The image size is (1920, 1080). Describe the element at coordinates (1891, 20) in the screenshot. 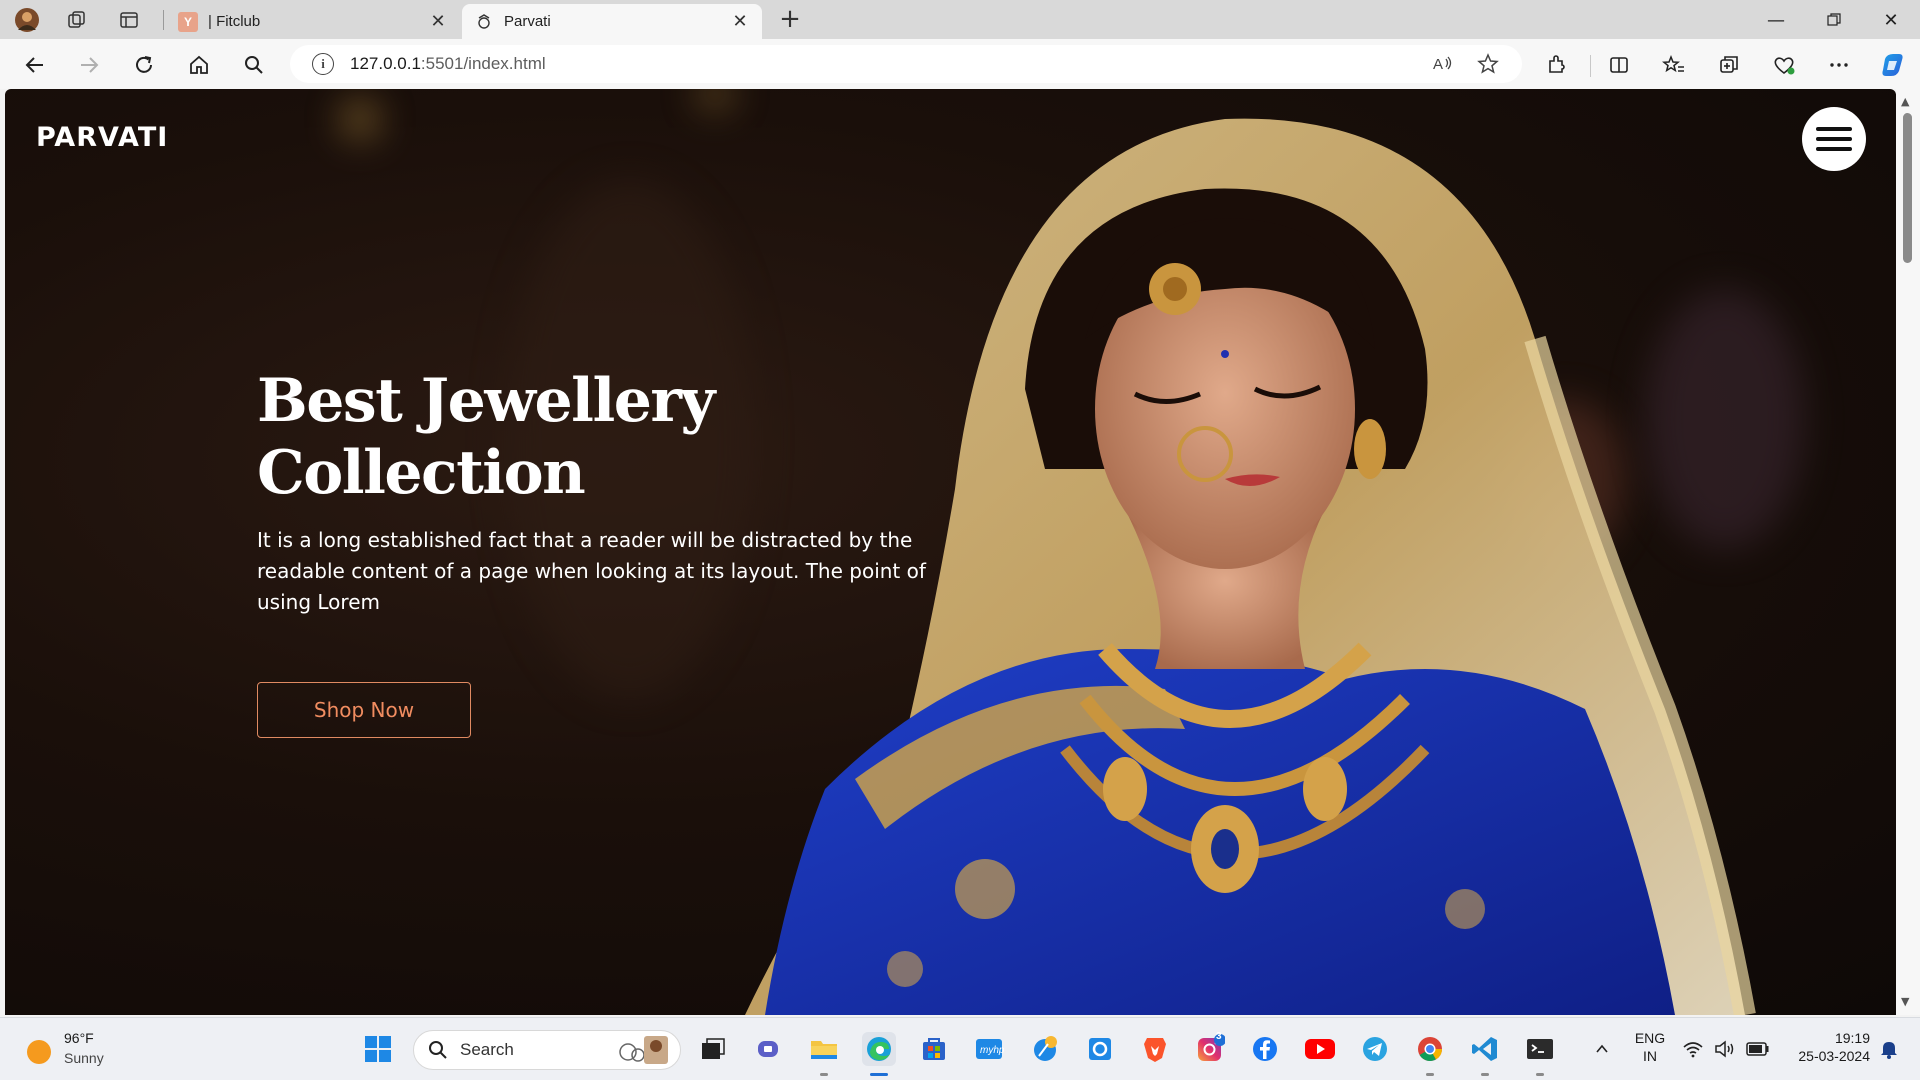

I see `close-window-button: ✕` at that location.